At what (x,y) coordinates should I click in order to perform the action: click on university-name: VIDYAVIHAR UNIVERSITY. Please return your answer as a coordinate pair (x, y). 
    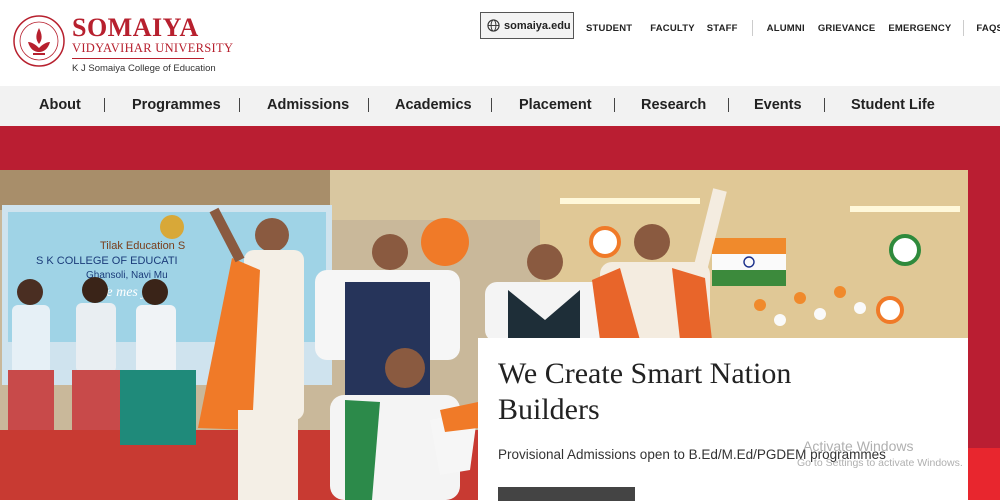
    Looking at the image, I should click on (153, 48).